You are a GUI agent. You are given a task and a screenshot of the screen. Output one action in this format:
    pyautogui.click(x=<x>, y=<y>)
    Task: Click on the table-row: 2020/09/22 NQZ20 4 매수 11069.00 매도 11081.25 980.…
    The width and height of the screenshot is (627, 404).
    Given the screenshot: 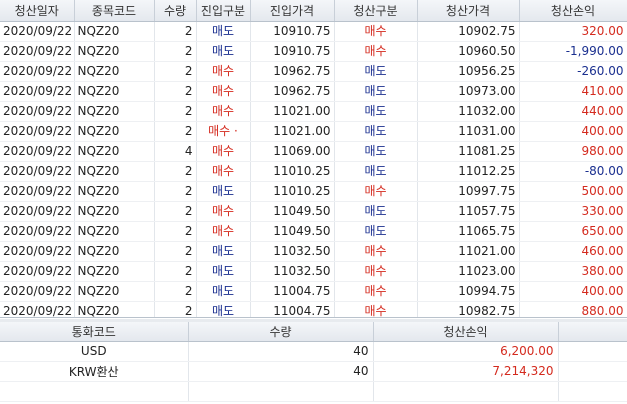 What is the action you would take?
    pyautogui.click(x=313, y=151)
    